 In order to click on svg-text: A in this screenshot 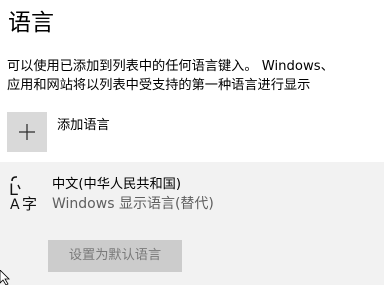, I will do `click(15, 204)`.